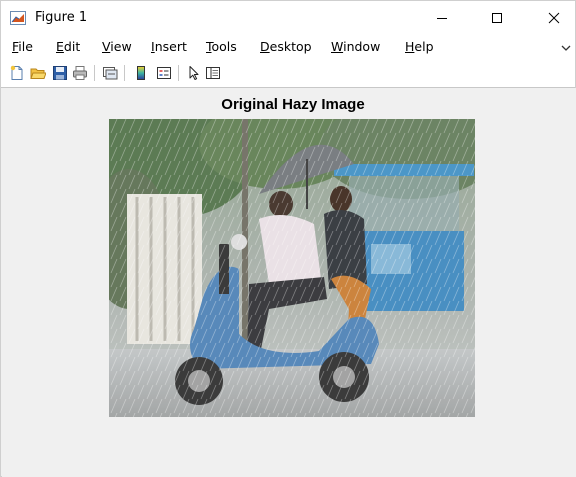  I want to click on print-figure-icon, so click(80, 73).